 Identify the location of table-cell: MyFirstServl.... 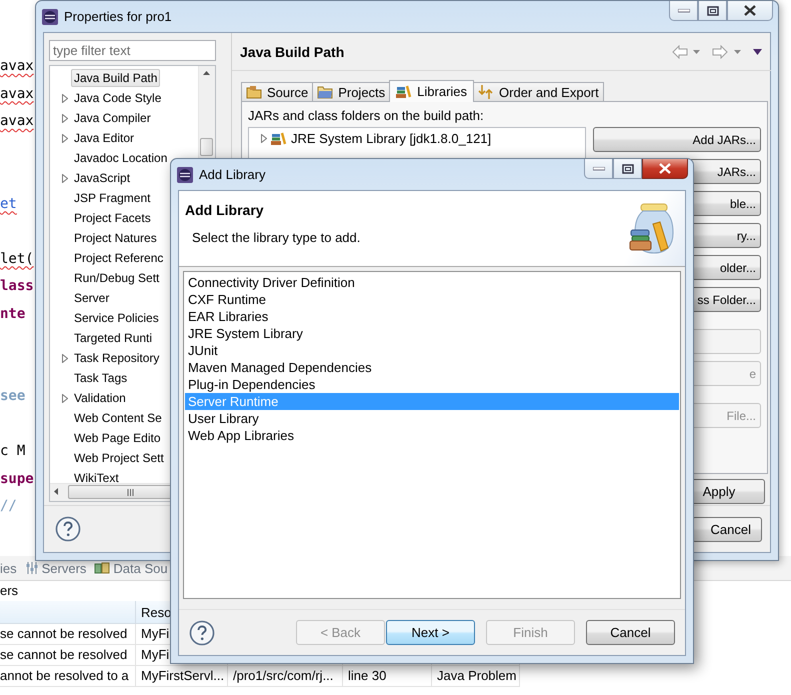
(182, 676).